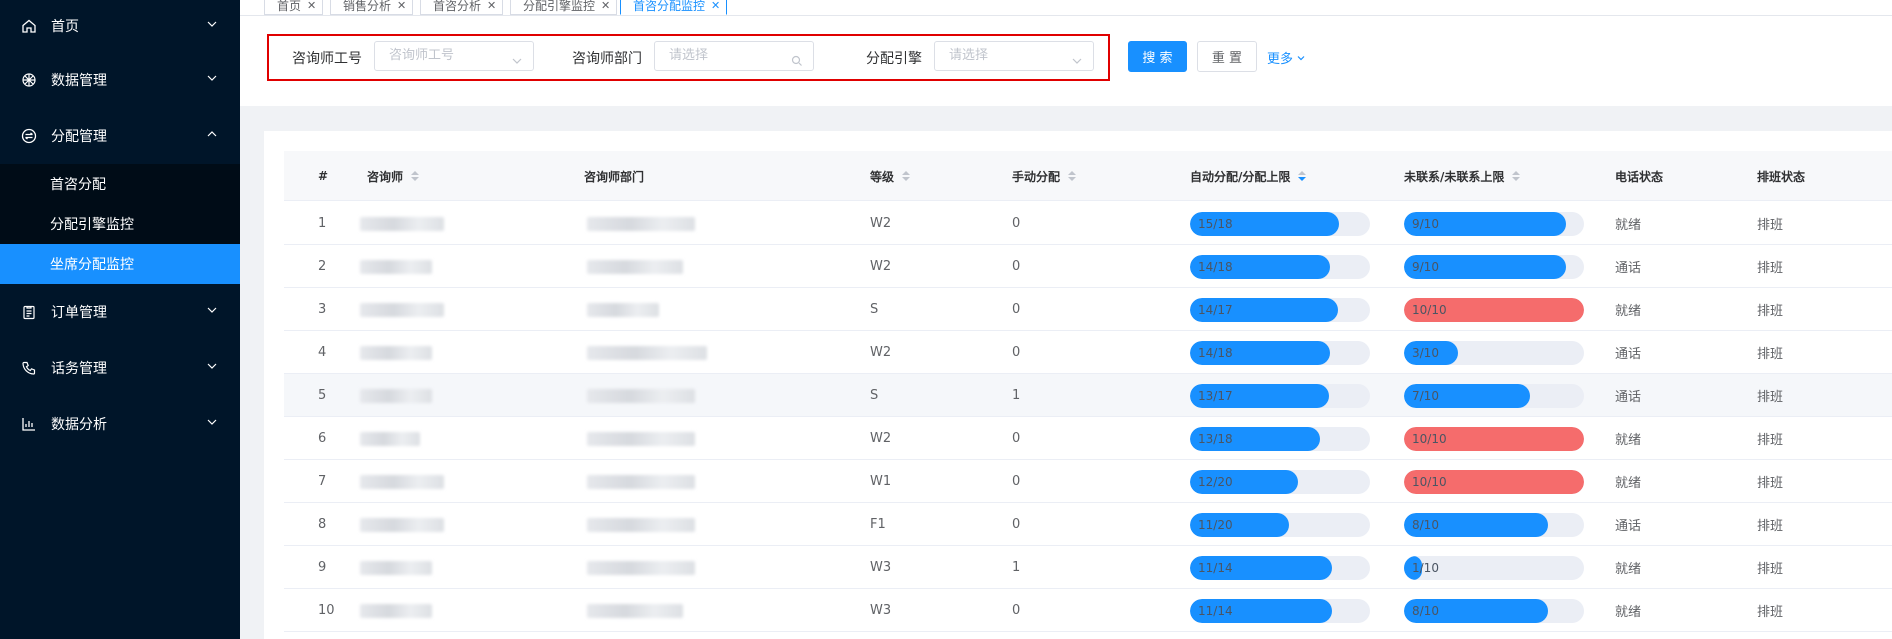 This screenshot has height=639, width=1892. What do you see at coordinates (1014, 56) in the screenshot?
I see `engine-select: 请选择` at bounding box center [1014, 56].